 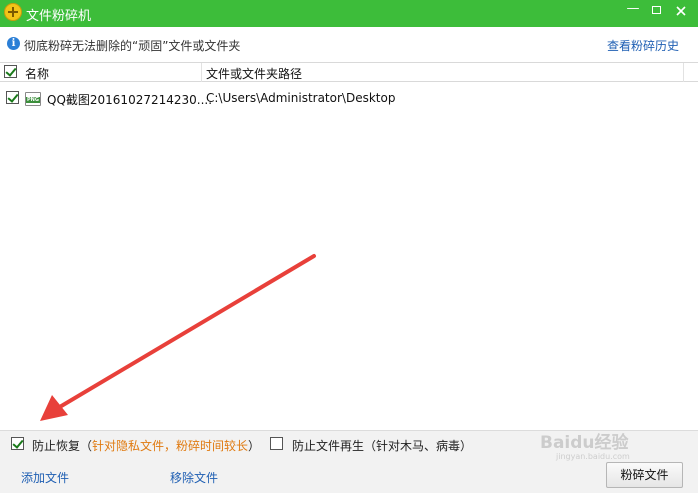 I want to click on shred-file-button: 粉碎文件, so click(x=644, y=475).